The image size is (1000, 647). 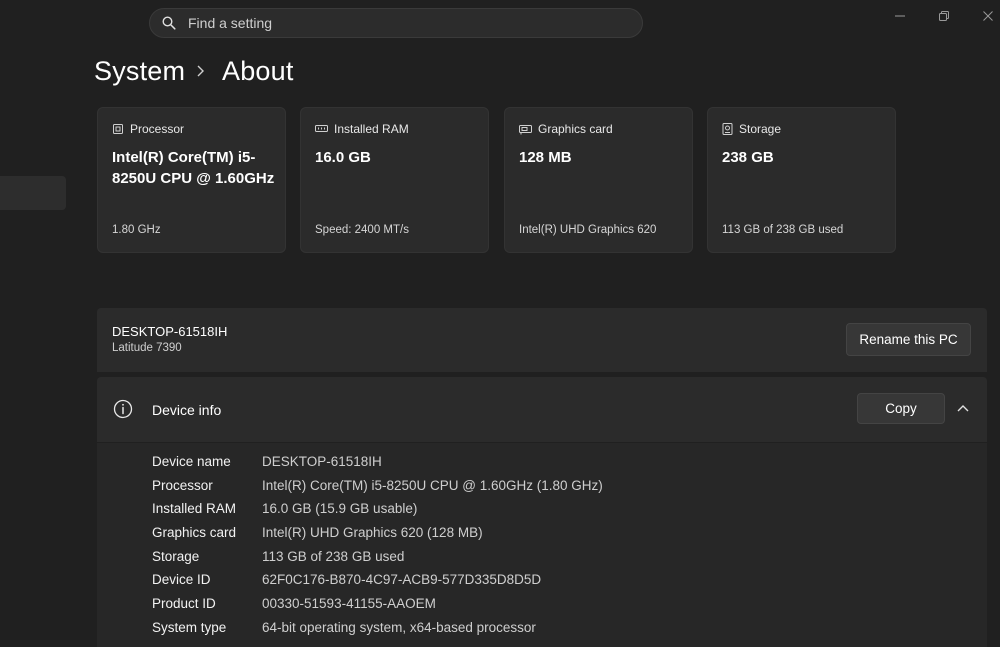 I want to click on detail-label: Product ID, so click(x=184, y=603).